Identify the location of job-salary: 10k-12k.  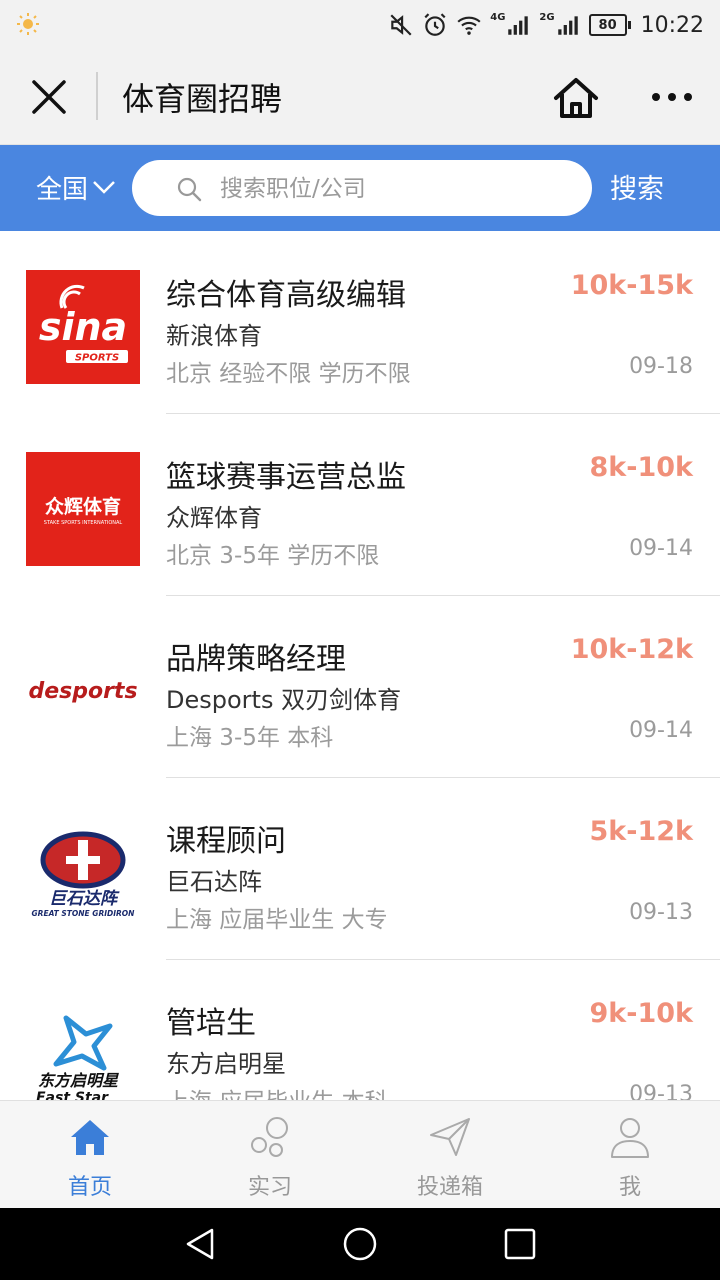
(631, 649).